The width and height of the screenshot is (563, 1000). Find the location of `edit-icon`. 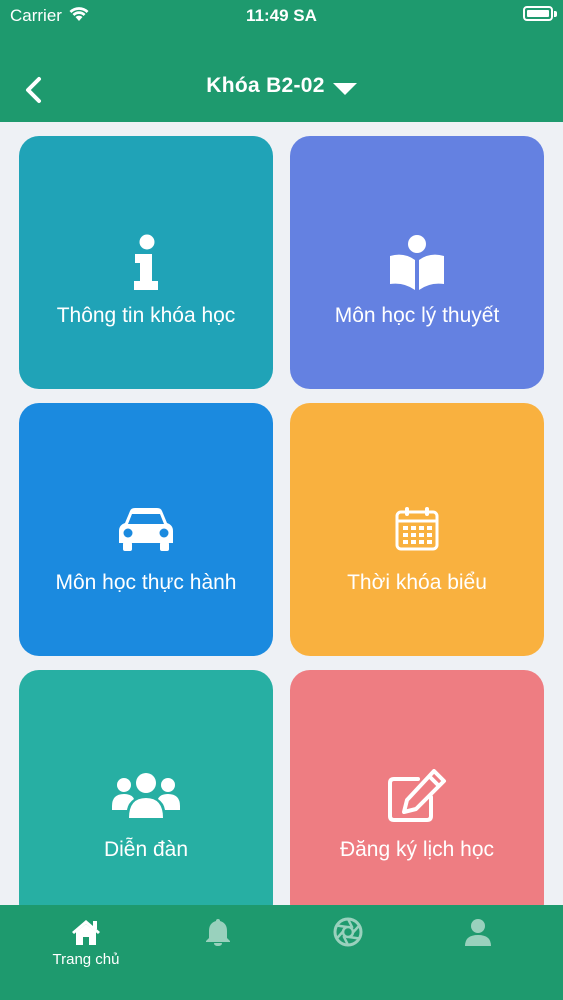

edit-icon is located at coordinates (417, 796).